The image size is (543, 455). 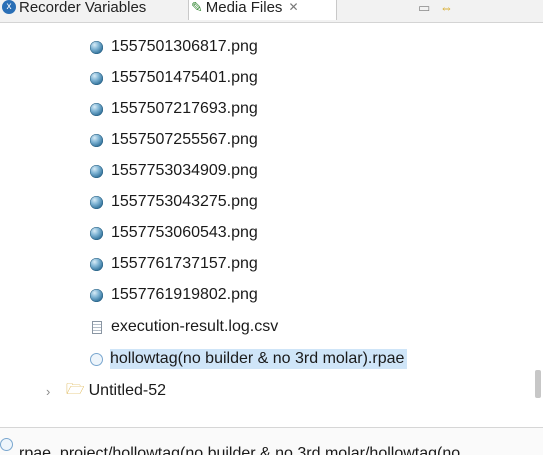 I want to click on tree-item-png: 1557501475401.png, so click(x=174, y=78).